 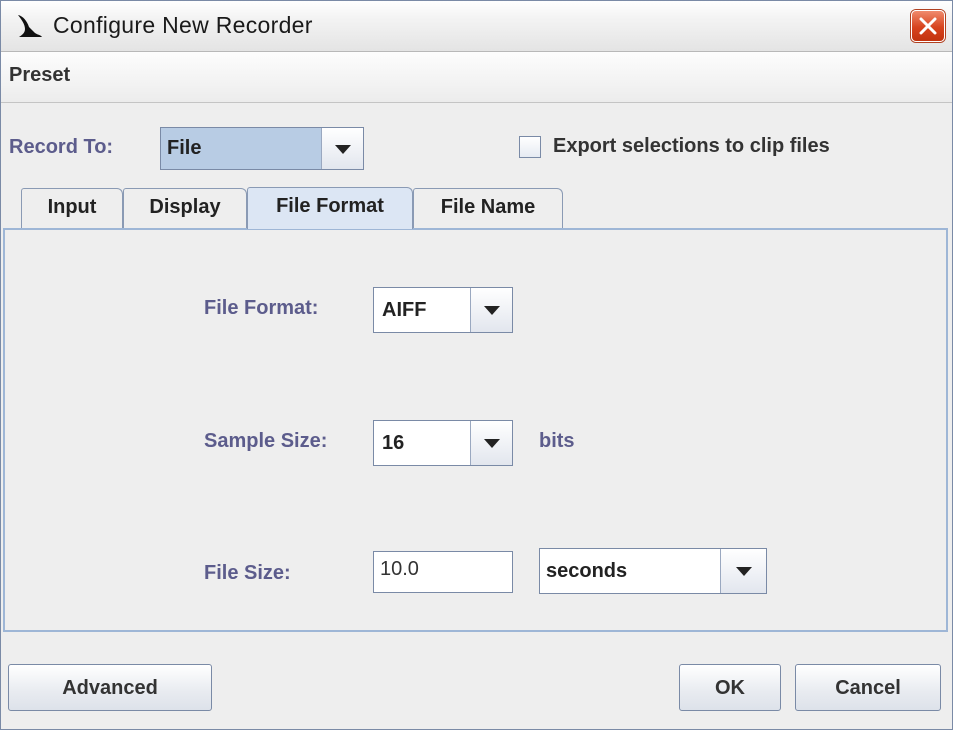 I want to click on tab-display: Display, so click(x=185, y=208).